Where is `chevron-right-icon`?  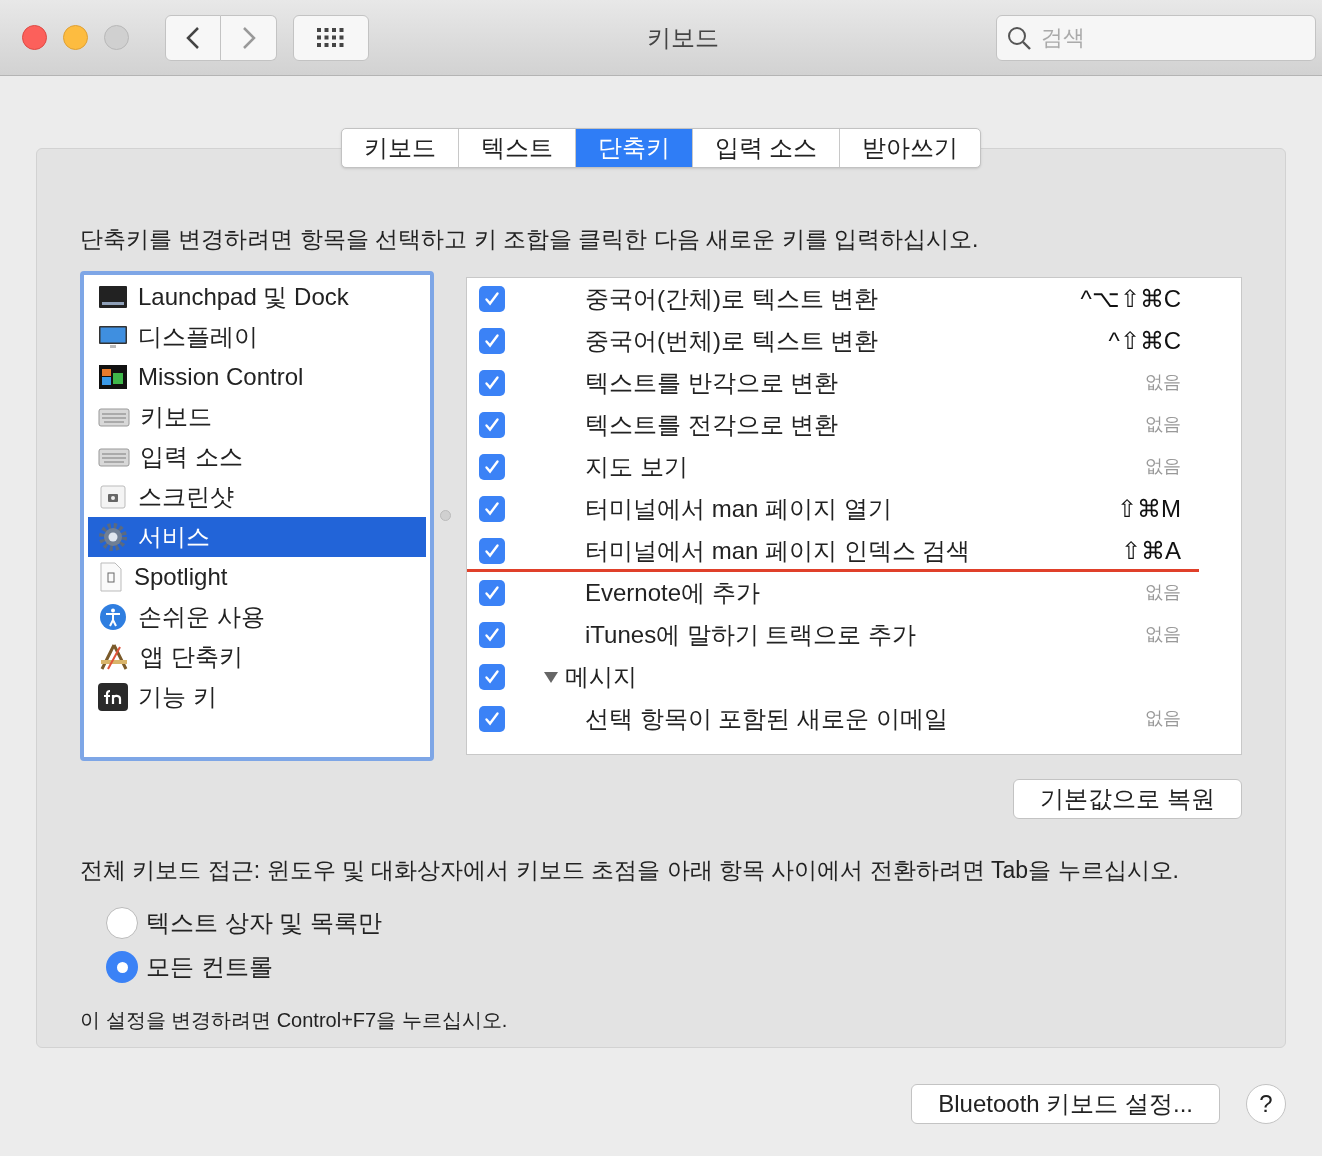 chevron-right-icon is located at coordinates (248, 37).